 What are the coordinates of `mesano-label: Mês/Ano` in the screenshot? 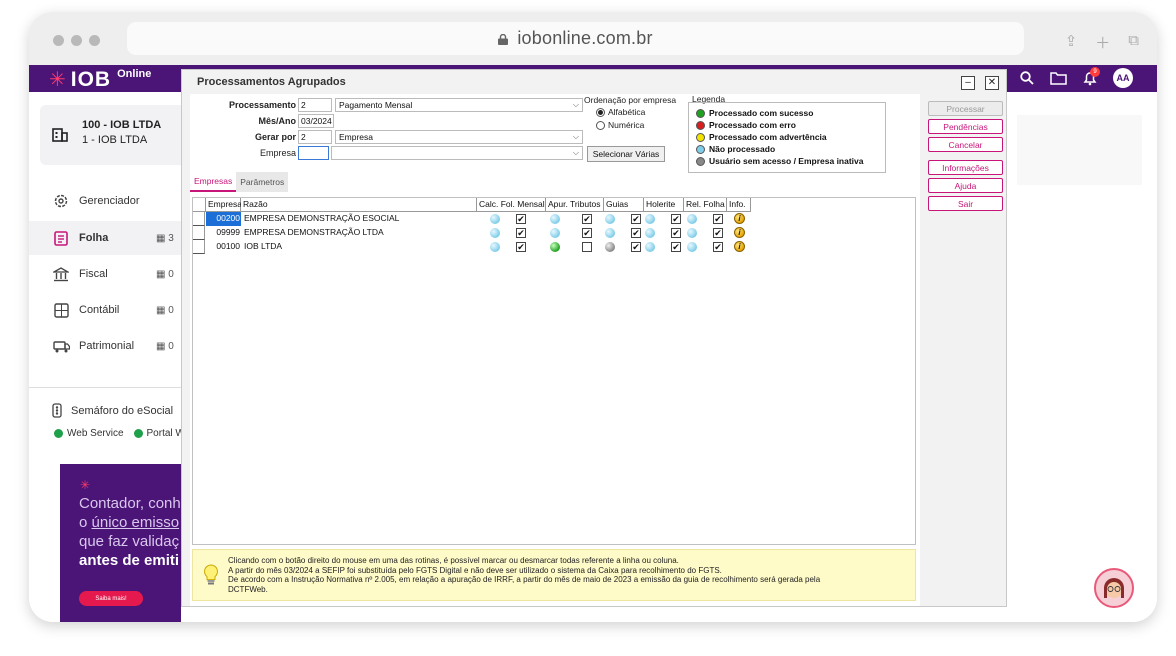 It's located at (277, 121).